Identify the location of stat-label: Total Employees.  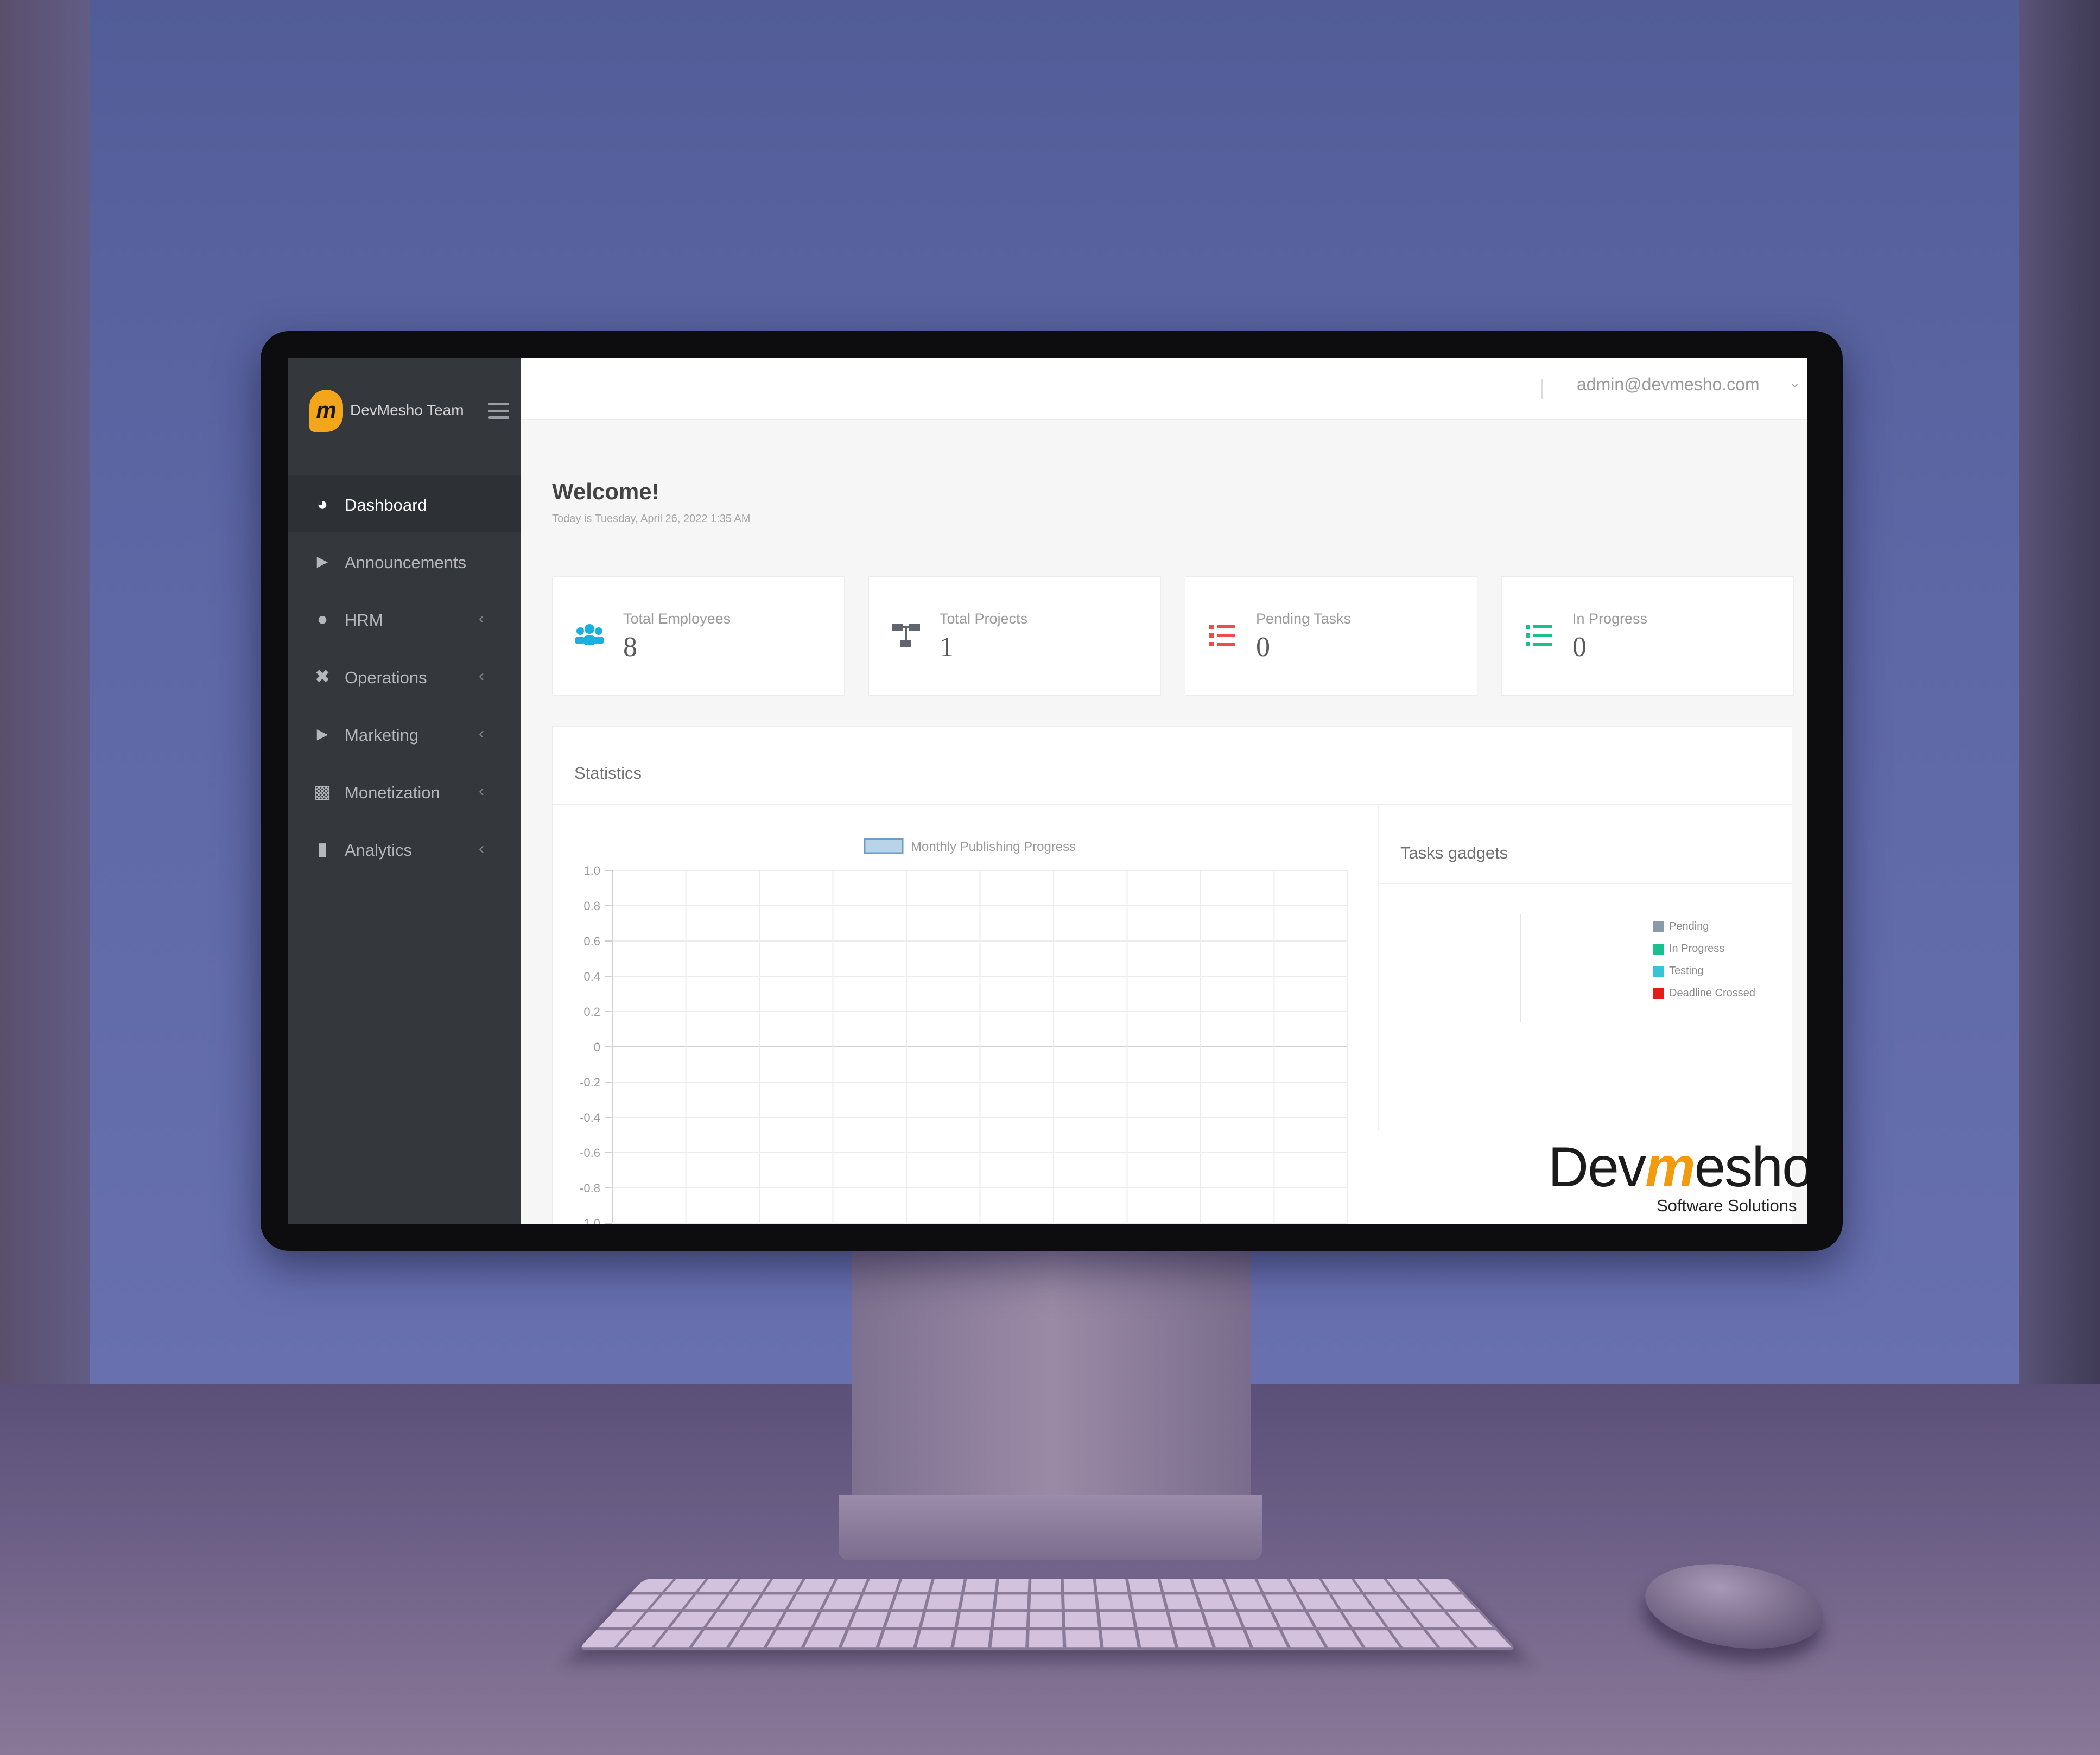
(677, 619).